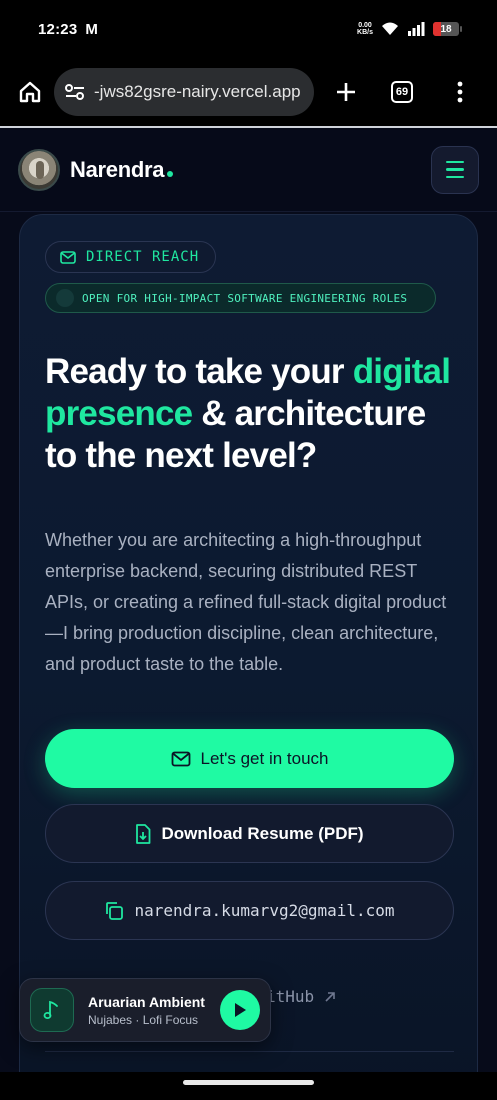 This screenshot has height=1100, width=497. I want to click on github-link: itHub, so click(301, 996).